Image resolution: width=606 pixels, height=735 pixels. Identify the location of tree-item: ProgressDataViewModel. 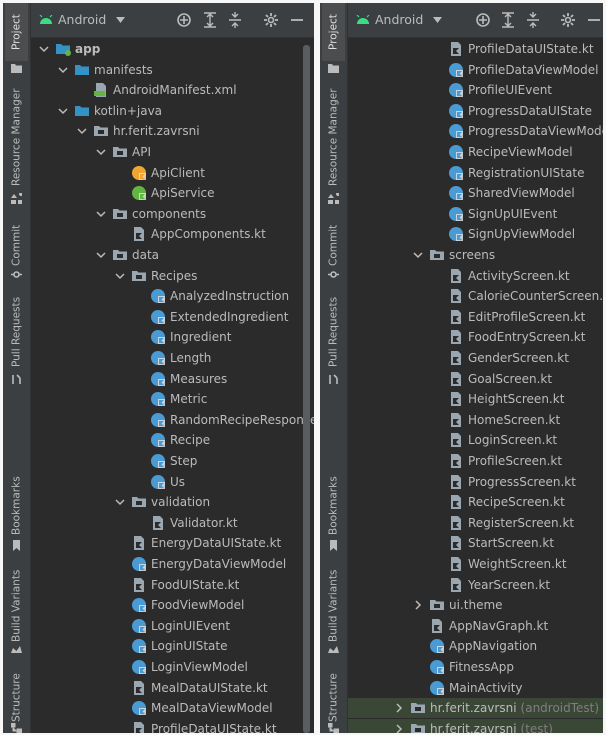
(475, 131).